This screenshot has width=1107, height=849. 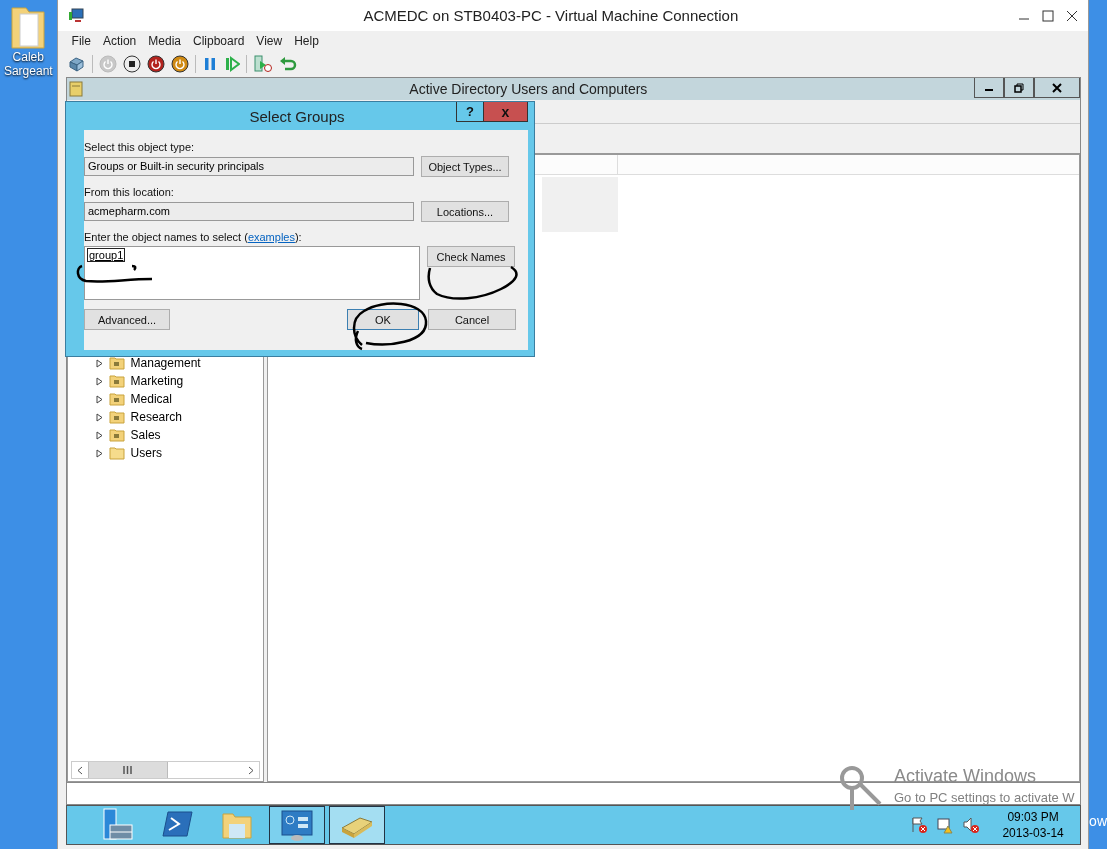 I want to click on clock-time: 09:03 PM, so click(x=1033, y=817).